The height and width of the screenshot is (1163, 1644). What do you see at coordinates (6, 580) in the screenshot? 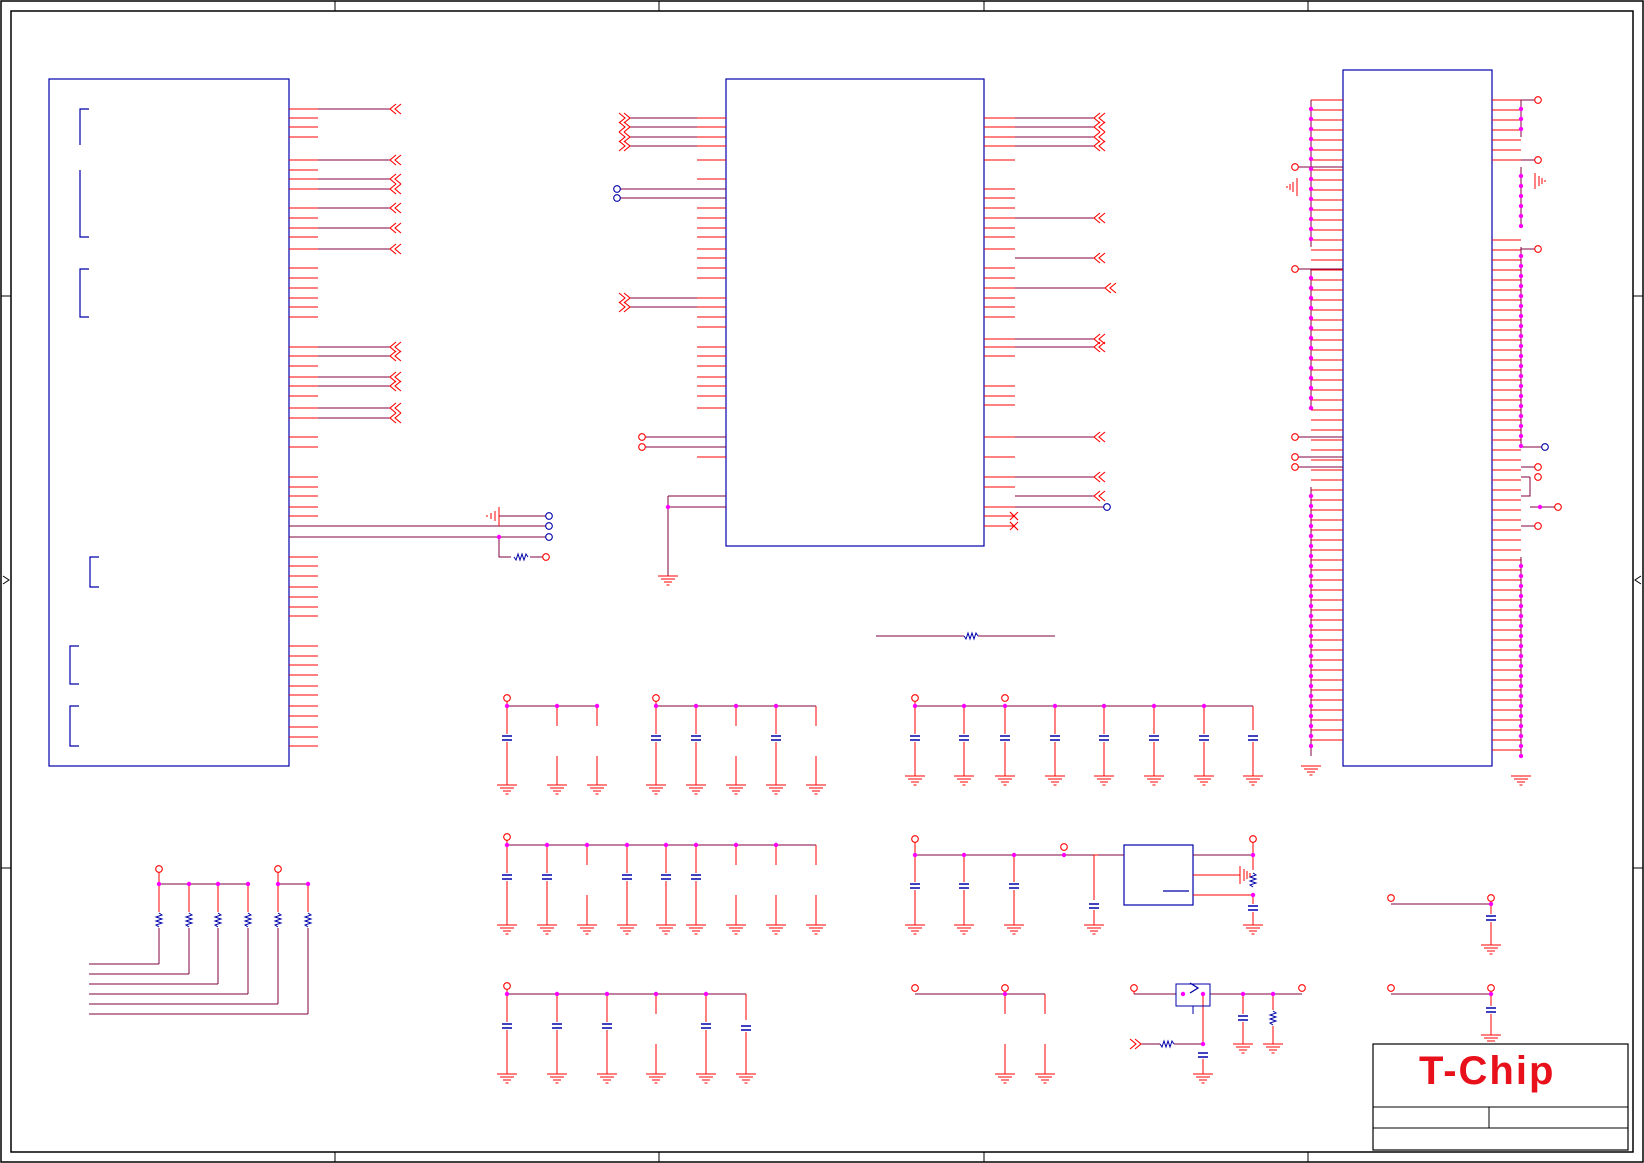
I see `zone-arrow-icon` at bounding box center [6, 580].